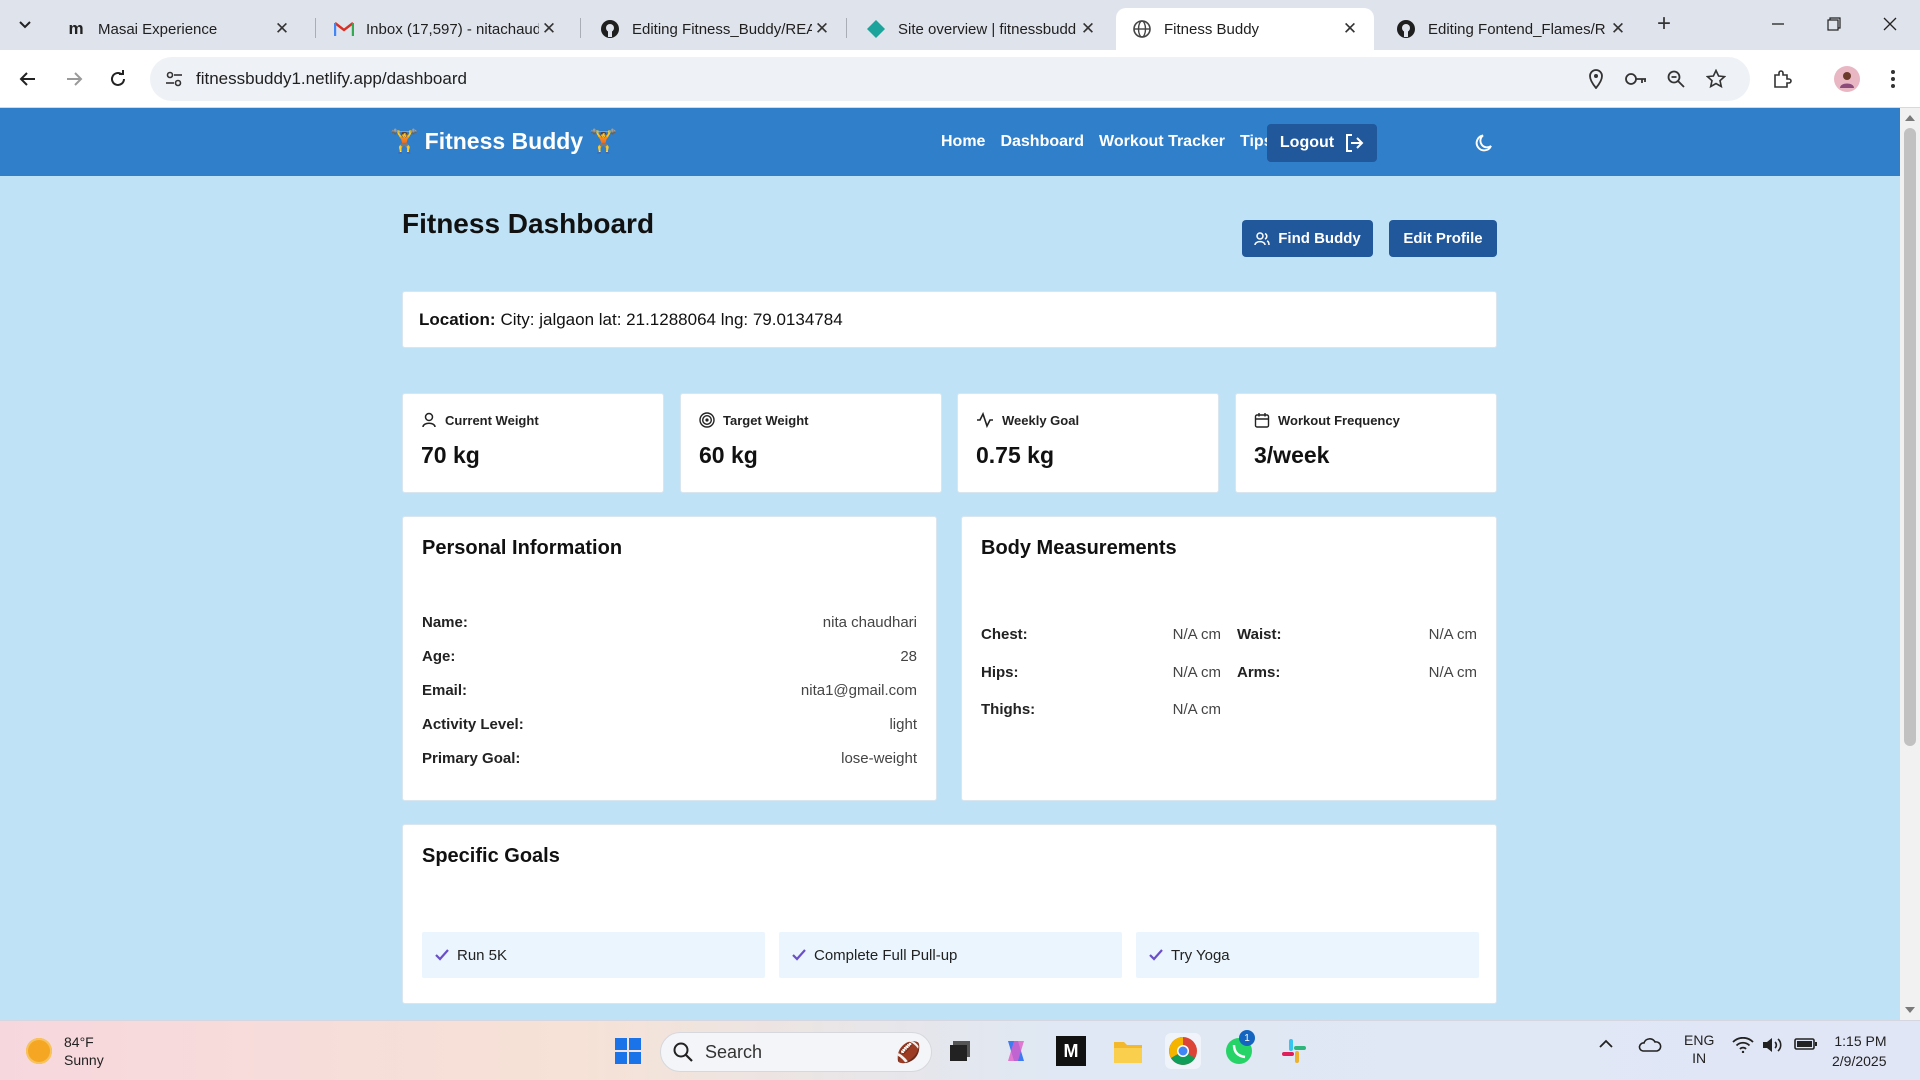  I want to click on zoom-icon, so click(1676, 79).